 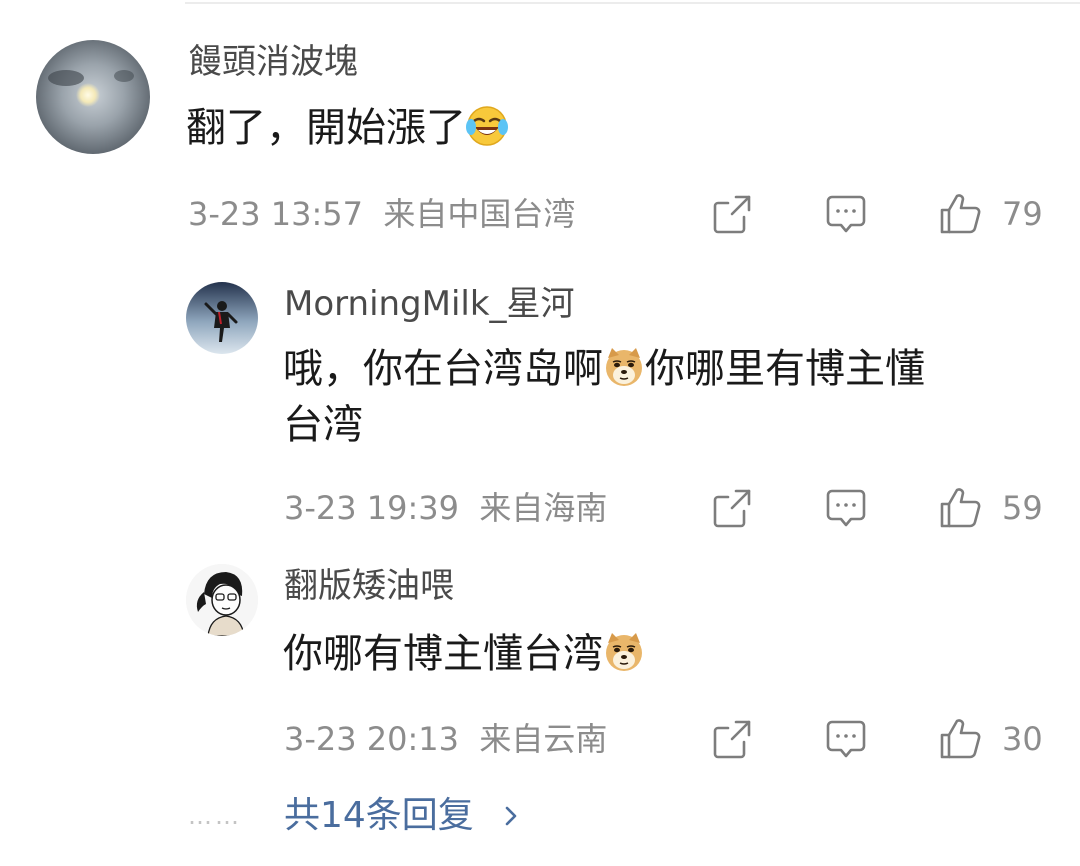 I want to click on comment-meta: 3-23 19:39 来自海南, so click(x=445, y=508).